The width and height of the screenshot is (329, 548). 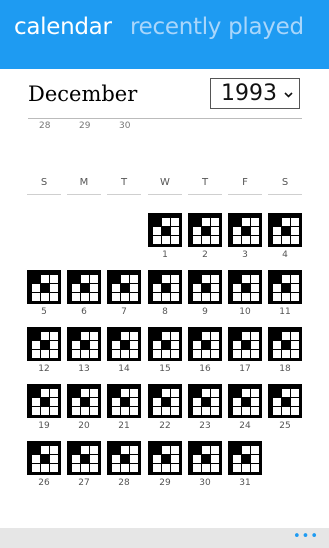 I want to click on year-dropdown: 1993, so click(x=255, y=93).